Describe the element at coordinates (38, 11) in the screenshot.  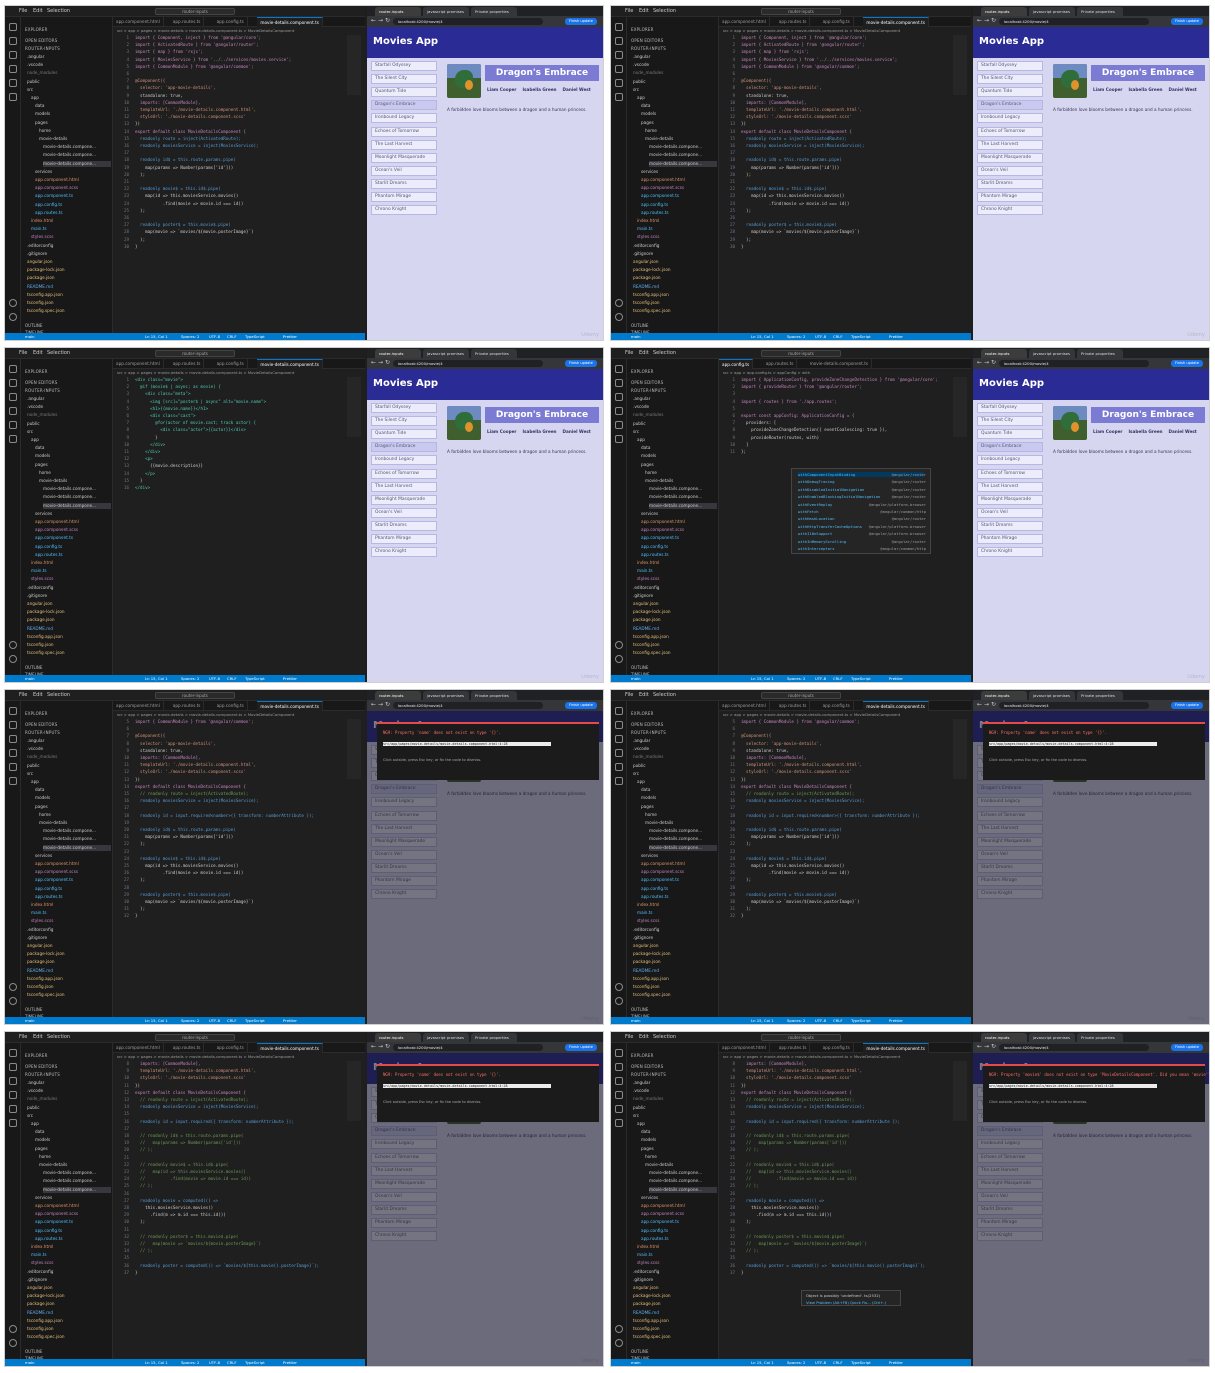
I see `menu-edit: Edit` at that location.